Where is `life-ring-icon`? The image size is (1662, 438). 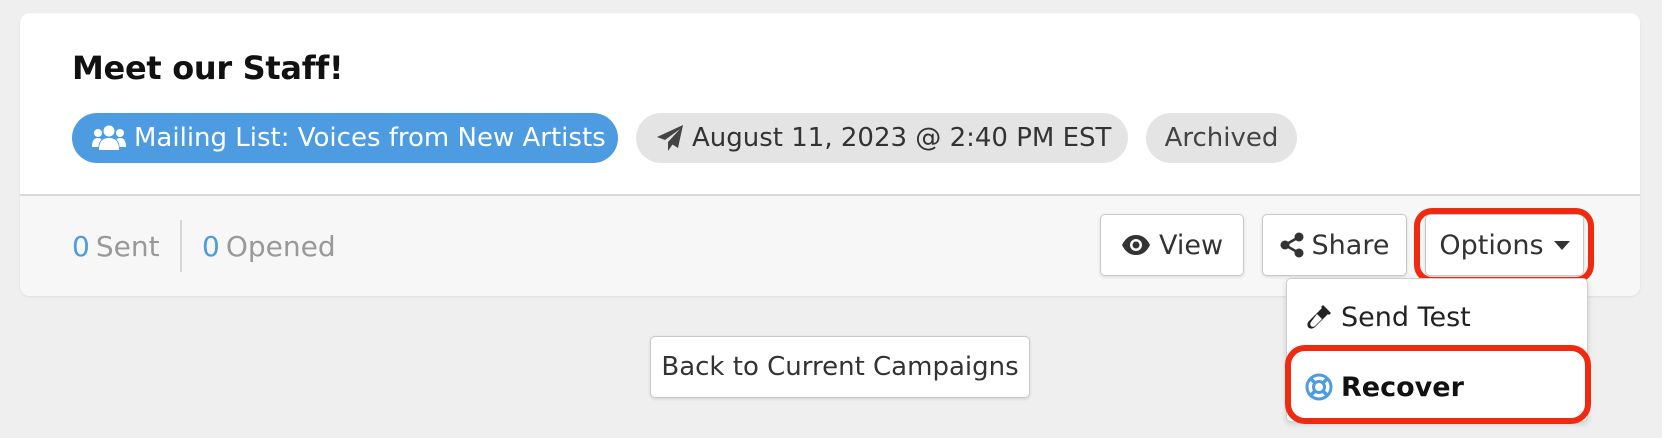 life-ring-icon is located at coordinates (1319, 387).